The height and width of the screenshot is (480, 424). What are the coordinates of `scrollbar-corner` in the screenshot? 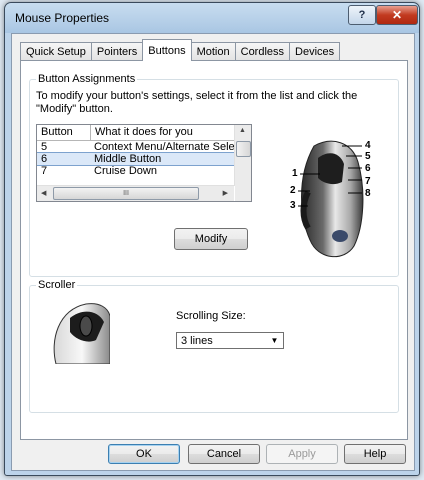 It's located at (243, 193).